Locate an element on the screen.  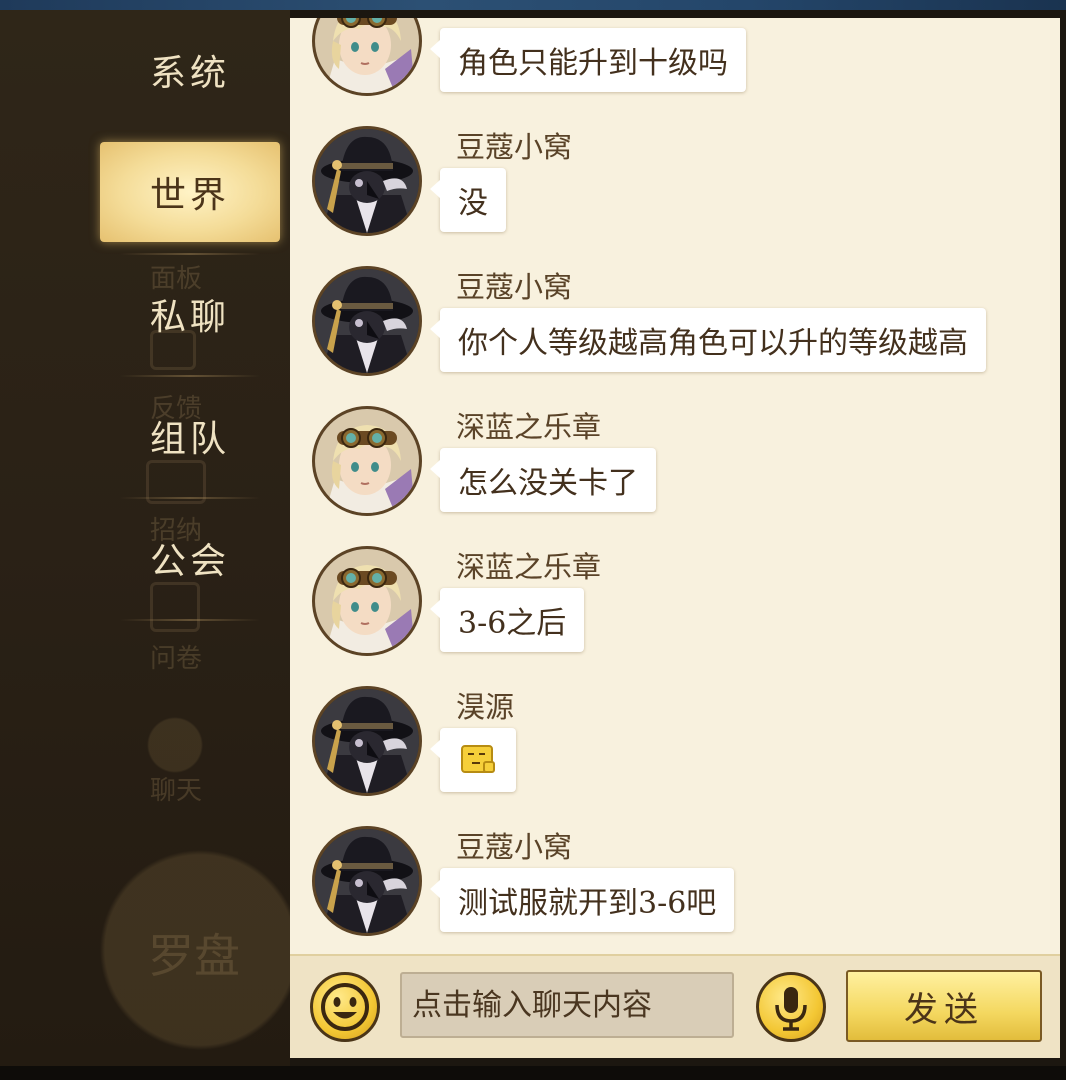
smiley-icon is located at coordinates (345, 1007).